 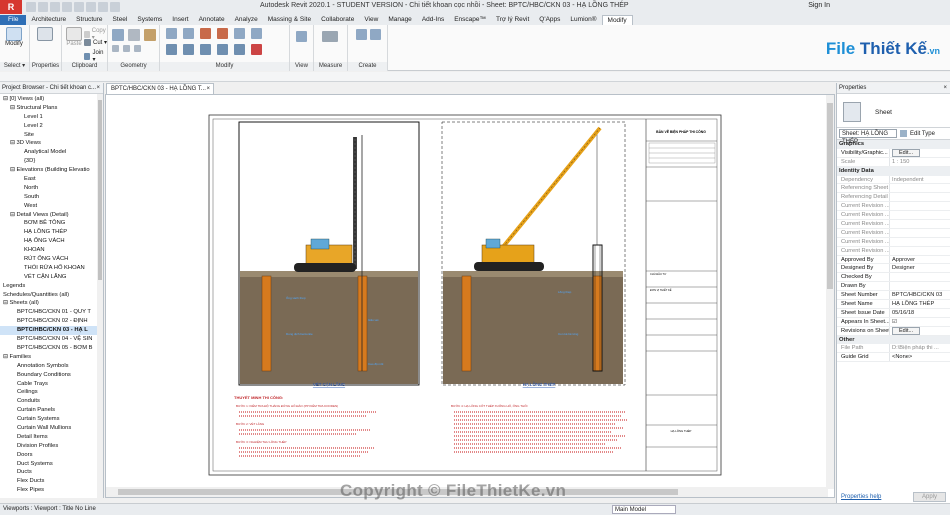 What do you see at coordinates (31, 7) in the screenshot?
I see `open-icon` at bounding box center [31, 7].